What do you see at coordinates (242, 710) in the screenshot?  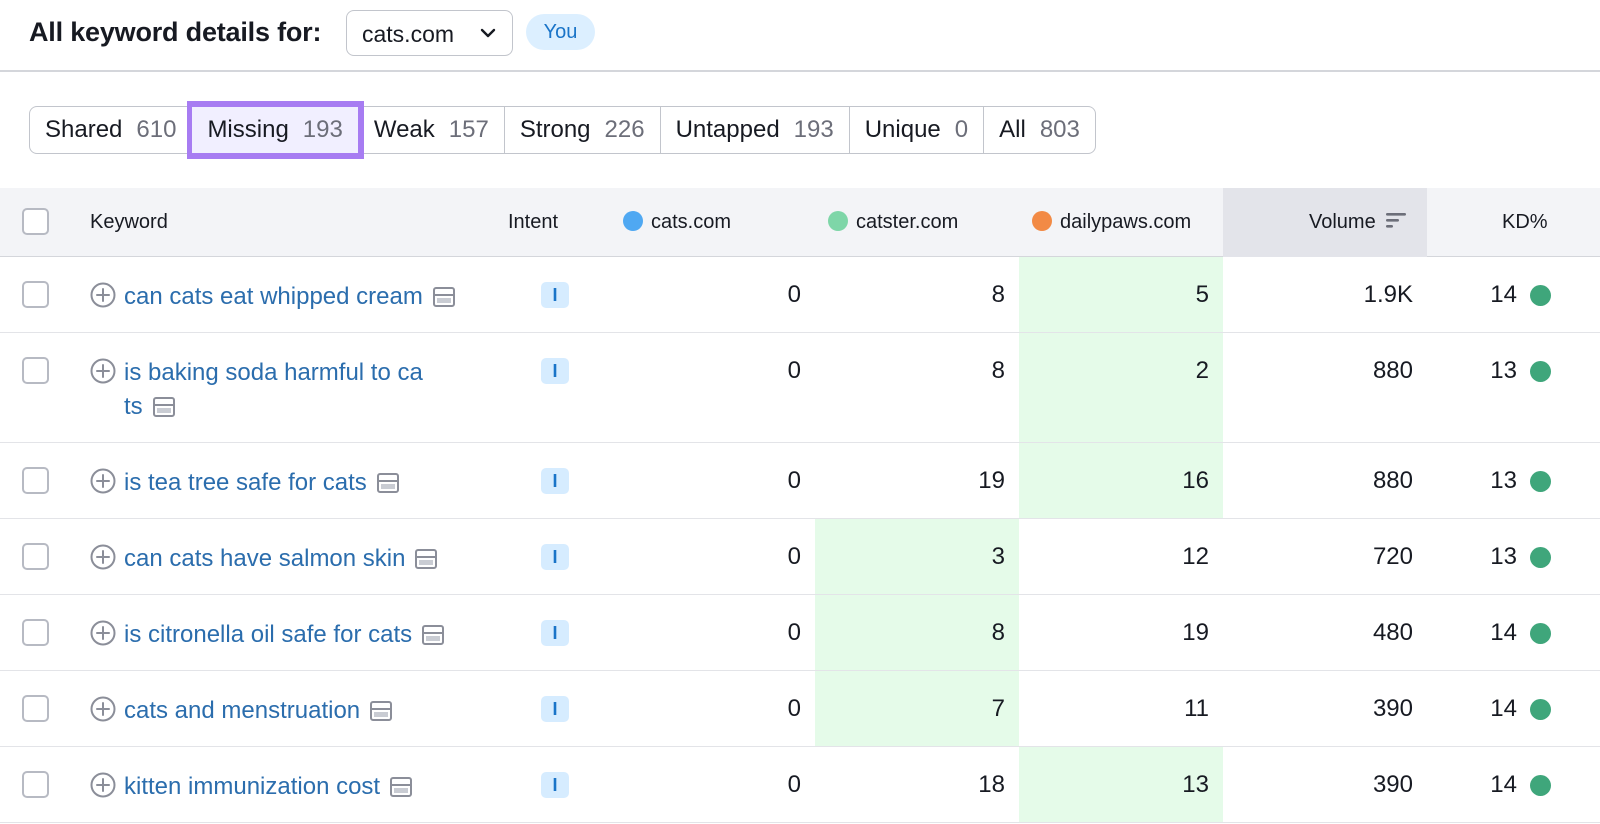 I see `keyword-link: cats and menstruation` at bounding box center [242, 710].